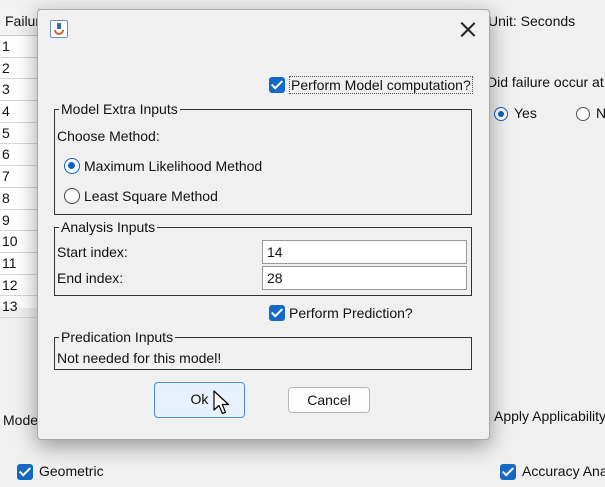  I want to click on cancel-button: Cancel, so click(329, 400).